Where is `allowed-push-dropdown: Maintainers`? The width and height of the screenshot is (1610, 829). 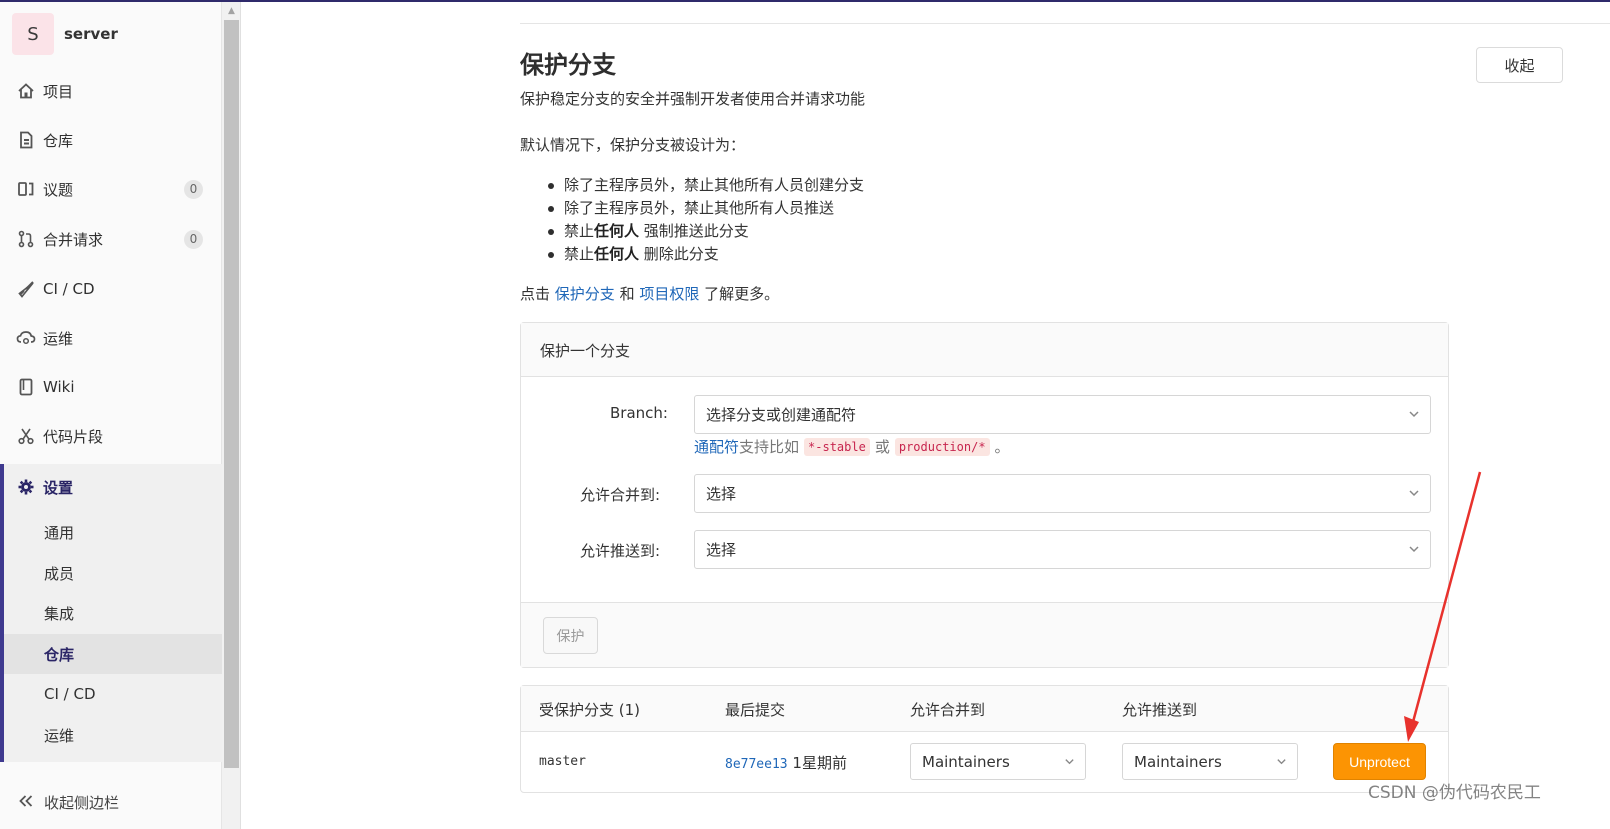
allowed-push-dropdown: Maintainers is located at coordinates (1210, 761).